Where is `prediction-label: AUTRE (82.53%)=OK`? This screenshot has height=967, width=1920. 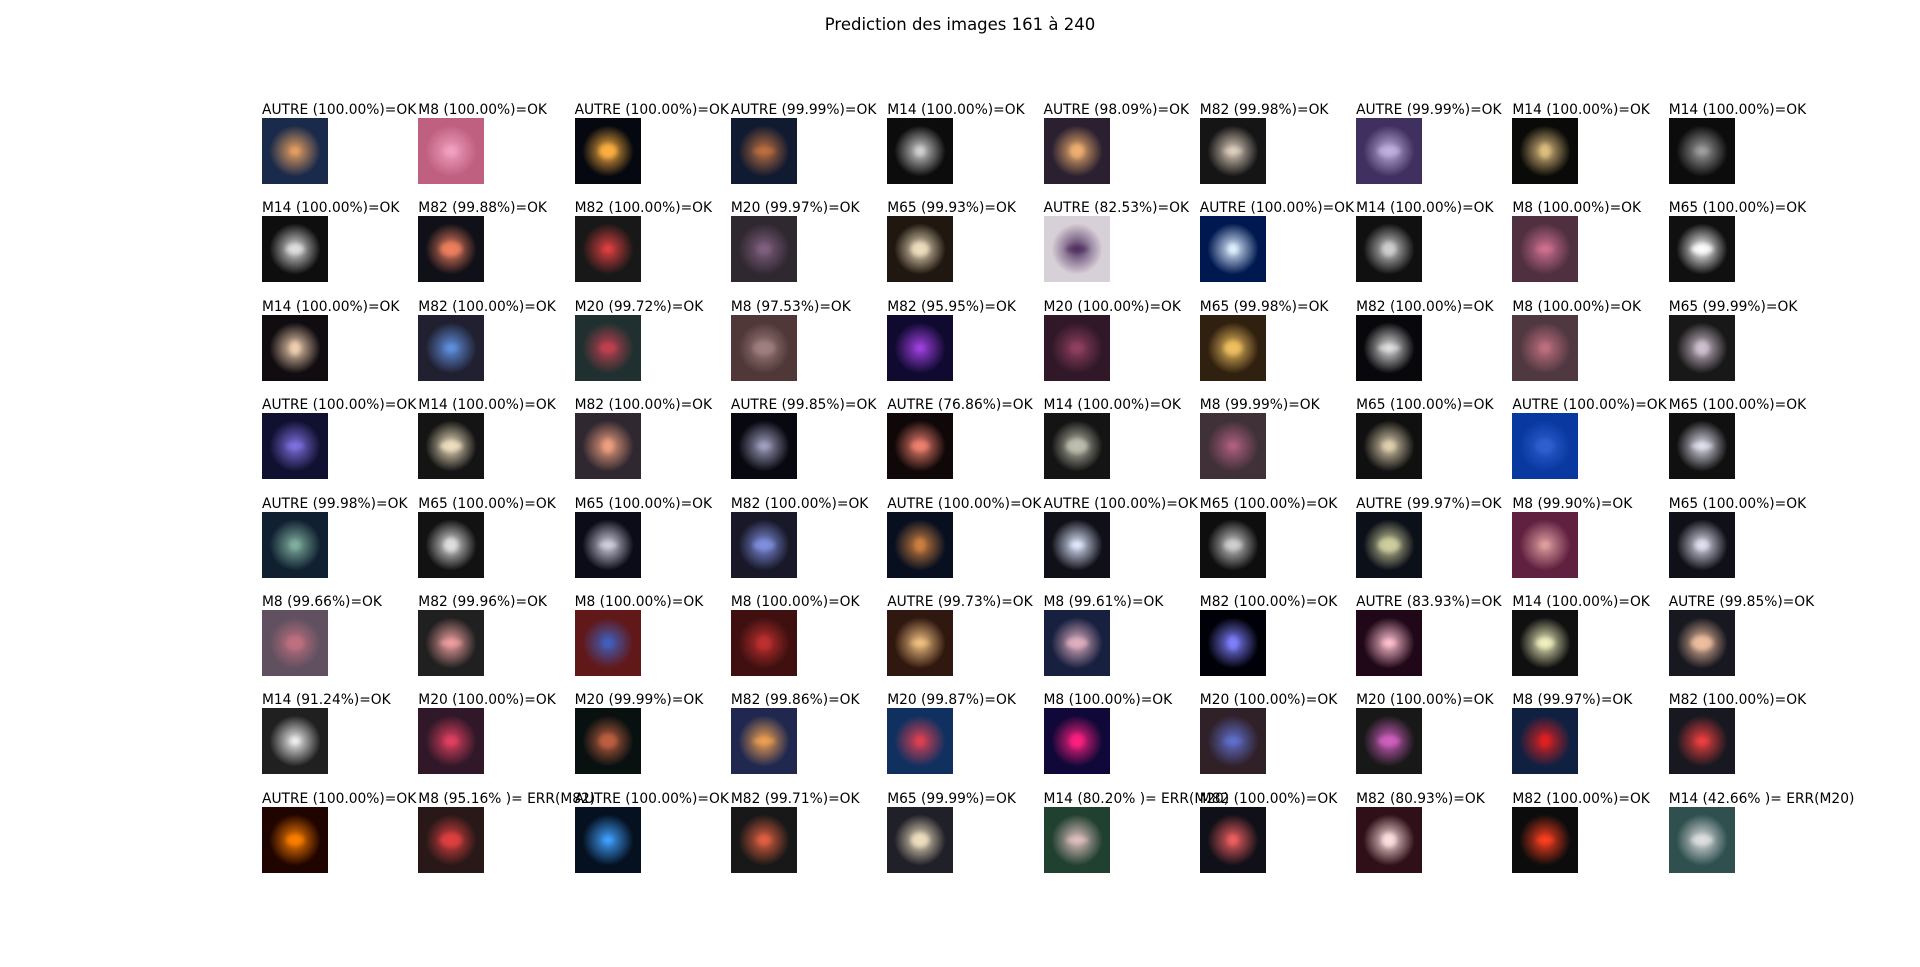 prediction-label: AUTRE (82.53%)=OK is located at coordinates (1116, 208).